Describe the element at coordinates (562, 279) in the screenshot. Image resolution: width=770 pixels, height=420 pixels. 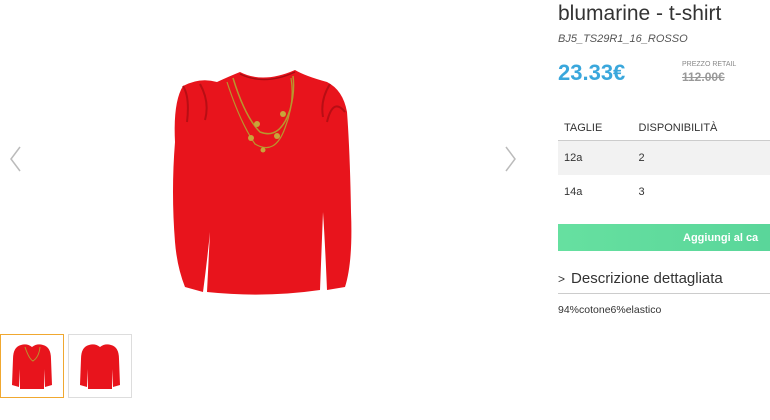
I see `chevron-right-icon: >` at that location.